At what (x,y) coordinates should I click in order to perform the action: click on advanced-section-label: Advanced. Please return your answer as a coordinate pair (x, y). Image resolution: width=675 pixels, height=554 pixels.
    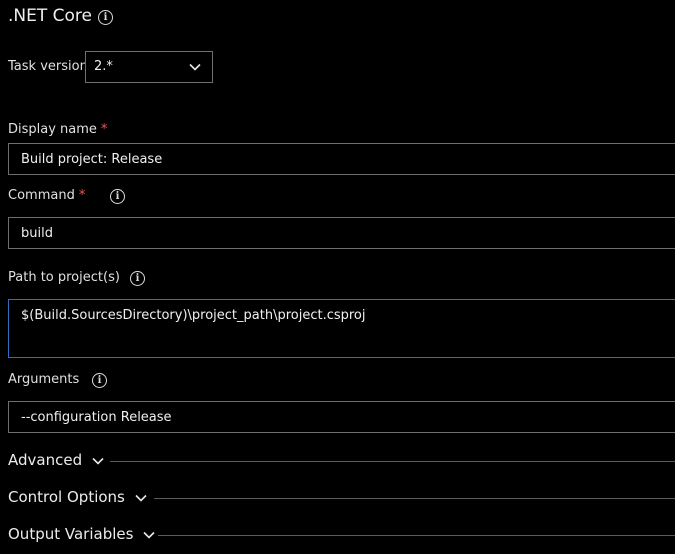
    Looking at the image, I should click on (45, 460).